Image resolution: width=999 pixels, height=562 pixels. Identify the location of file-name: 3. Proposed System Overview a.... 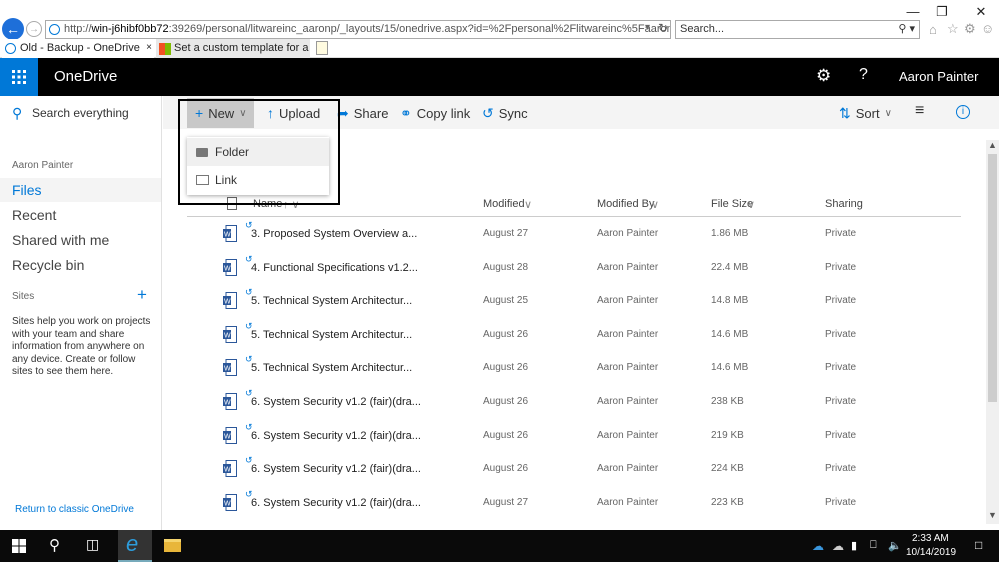
(334, 234).